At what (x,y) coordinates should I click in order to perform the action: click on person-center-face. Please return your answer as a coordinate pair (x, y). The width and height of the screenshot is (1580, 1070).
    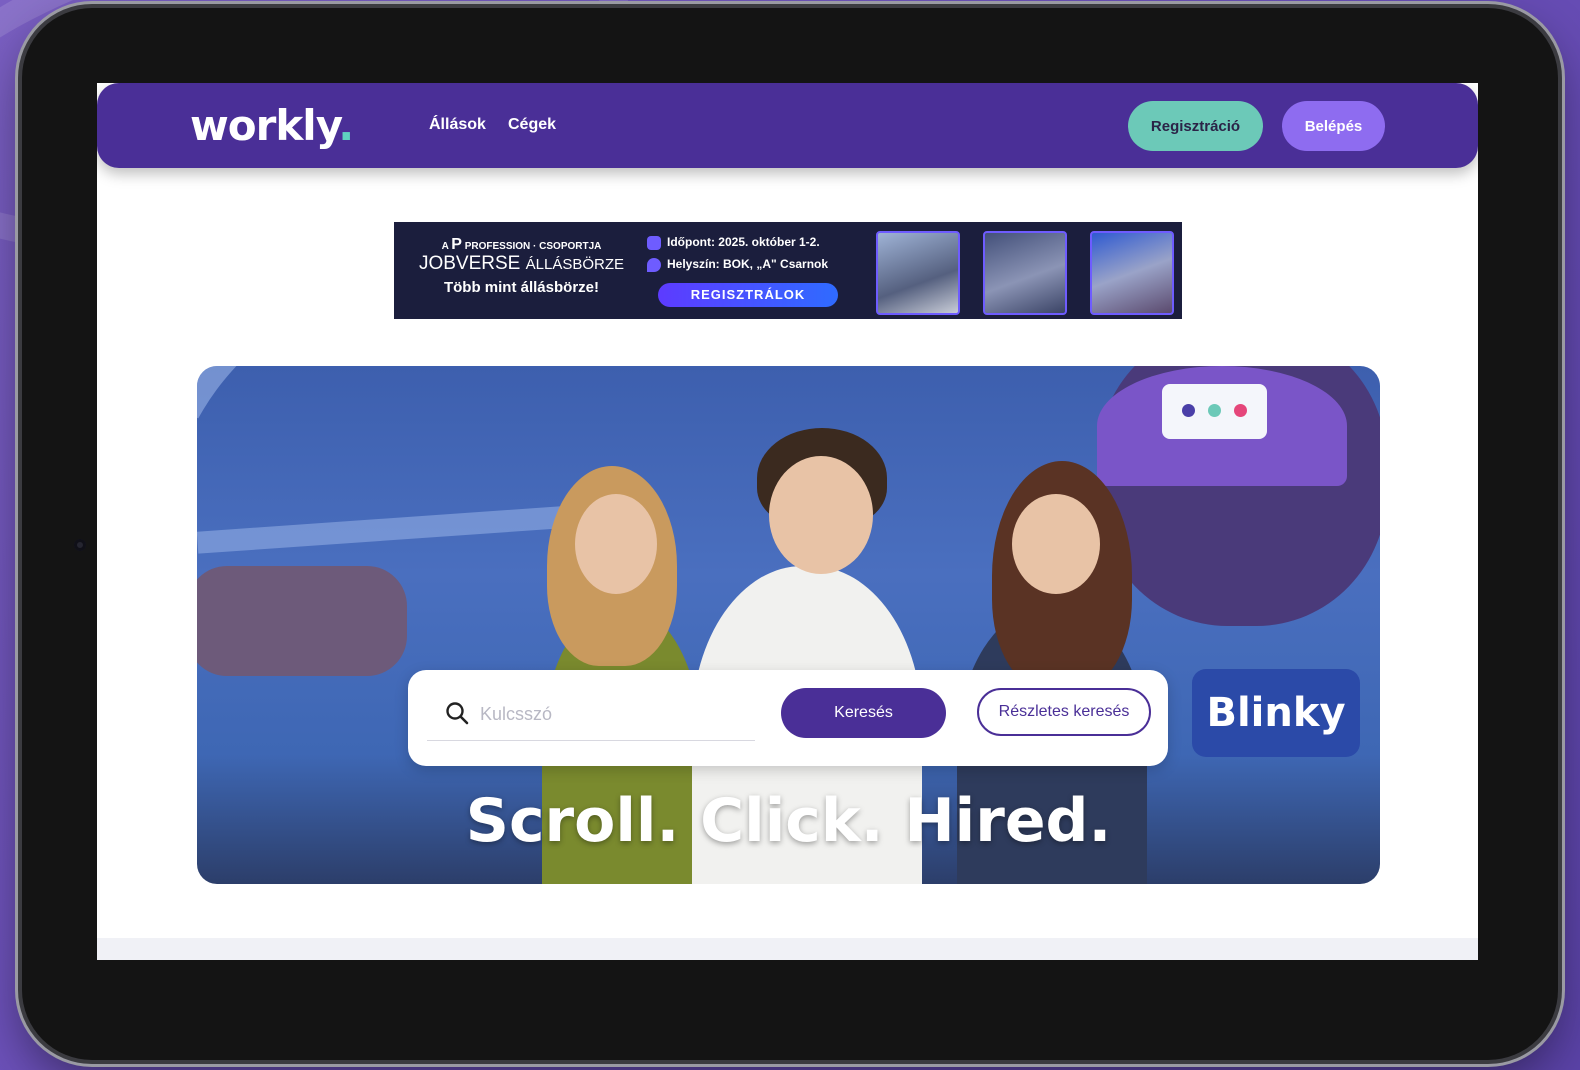
    Looking at the image, I should click on (821, 515).